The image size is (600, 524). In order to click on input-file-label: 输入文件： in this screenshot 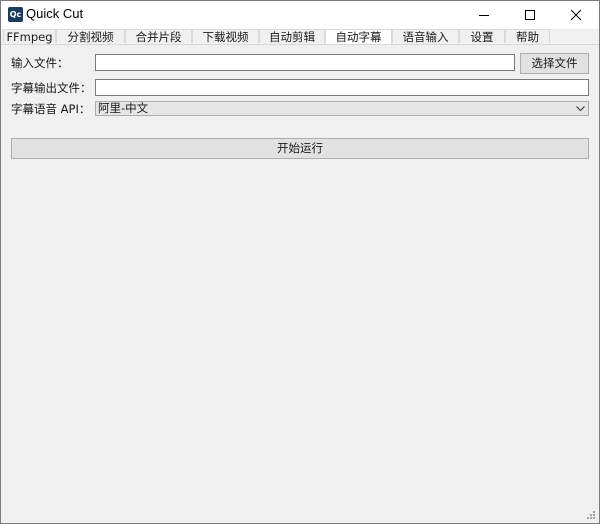, I will do `click(40, 63)`.